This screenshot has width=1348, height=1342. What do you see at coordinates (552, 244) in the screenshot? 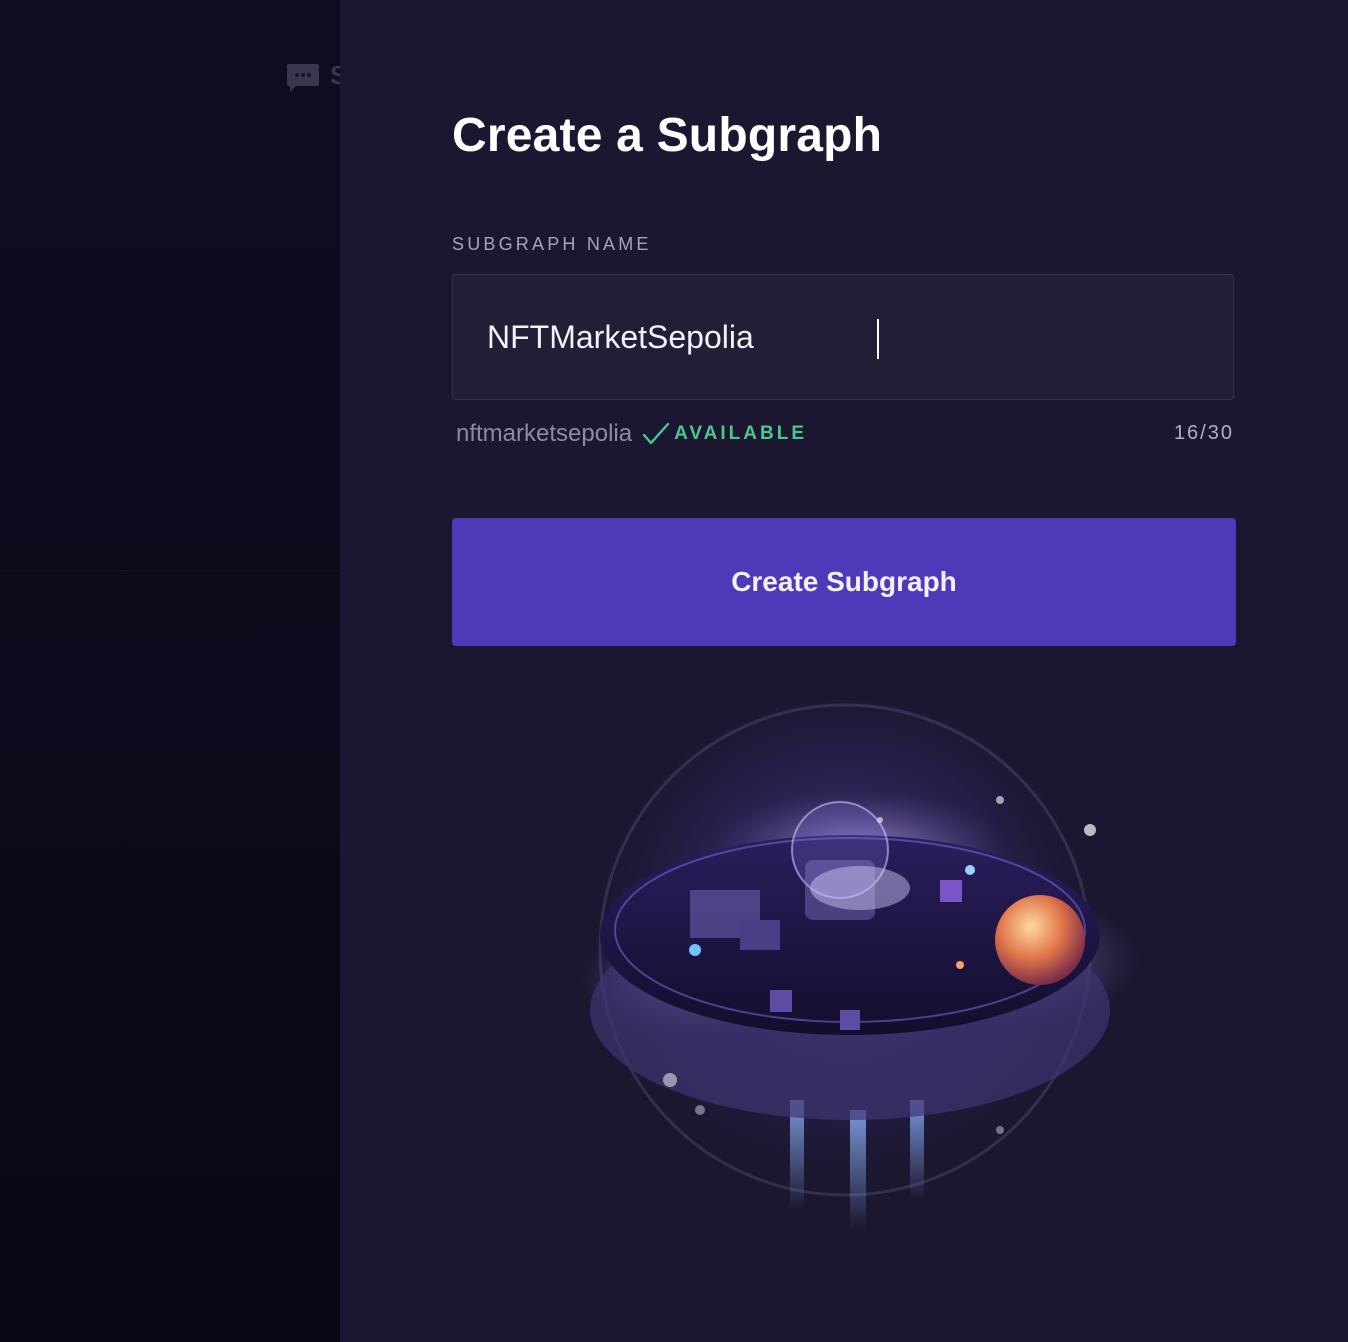
I see `subgraph-name-label: SUBGRAPH NAME` at bounding box center [552, 244].